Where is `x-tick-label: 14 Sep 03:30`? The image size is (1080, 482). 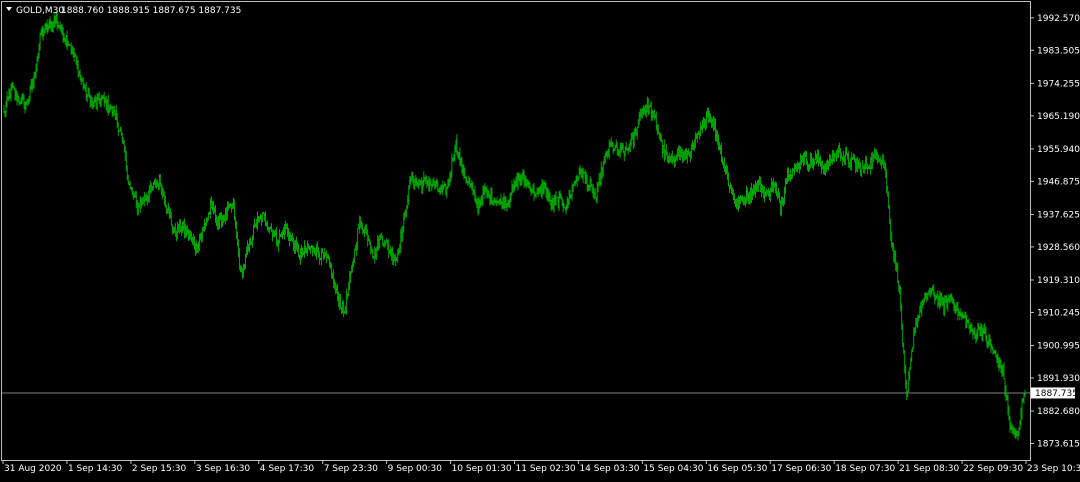 x-tick-label: 14 Sep 03:30 is located at coordinates (609, 469).